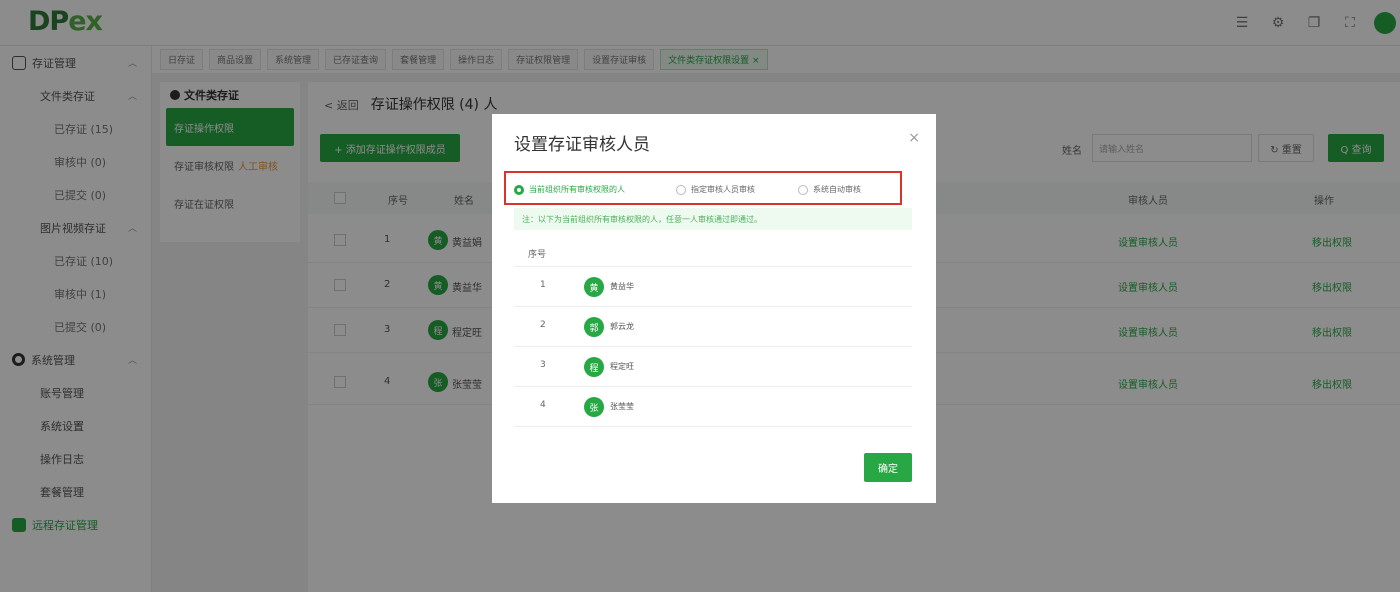 The width and height of the screenshot is (1400, 592). What do you see at coordinates (713, 252) in the screenshot?
I see `modal-table-header: 序号` at bounding box center [713, 252].